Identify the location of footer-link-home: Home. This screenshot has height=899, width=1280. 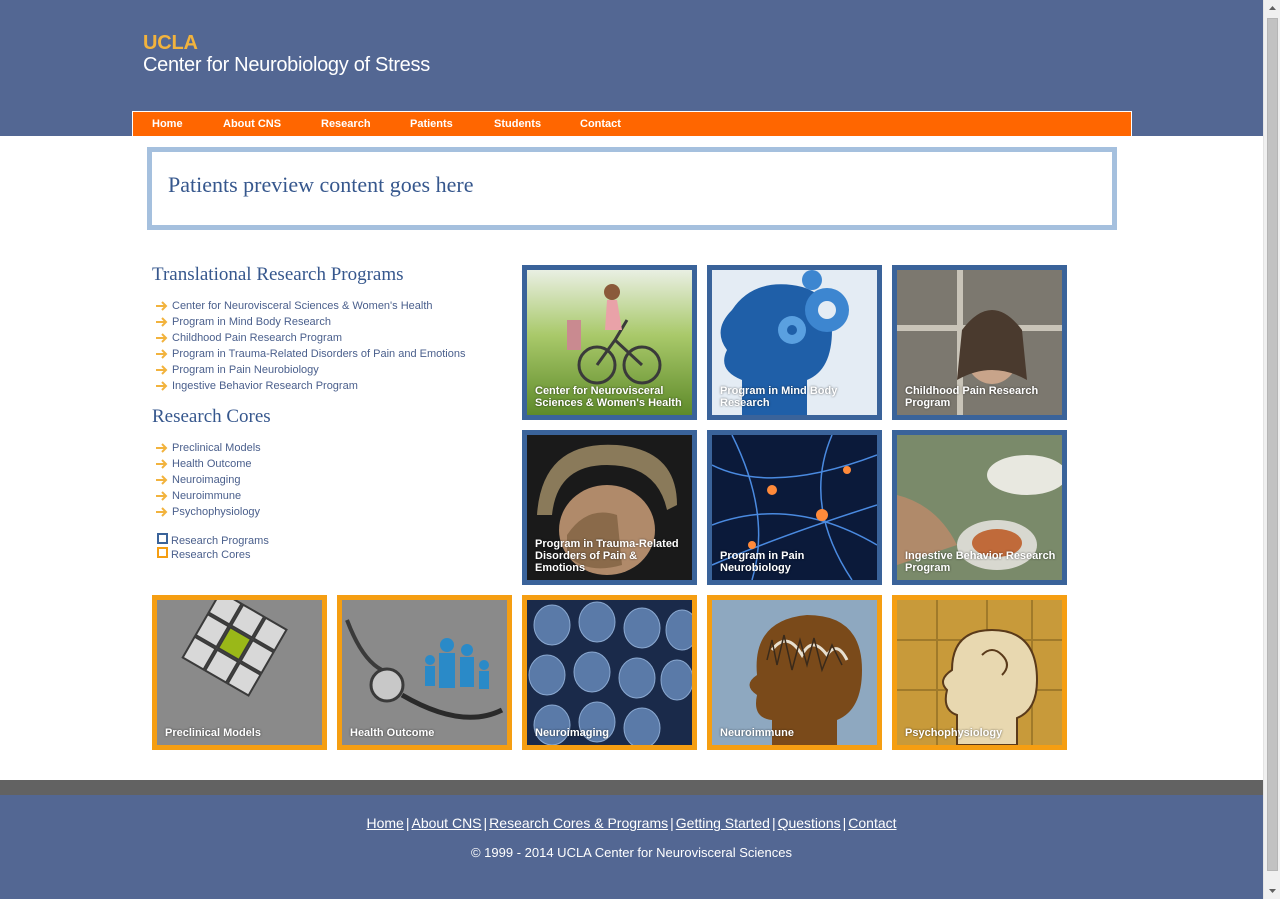
(384, 823).